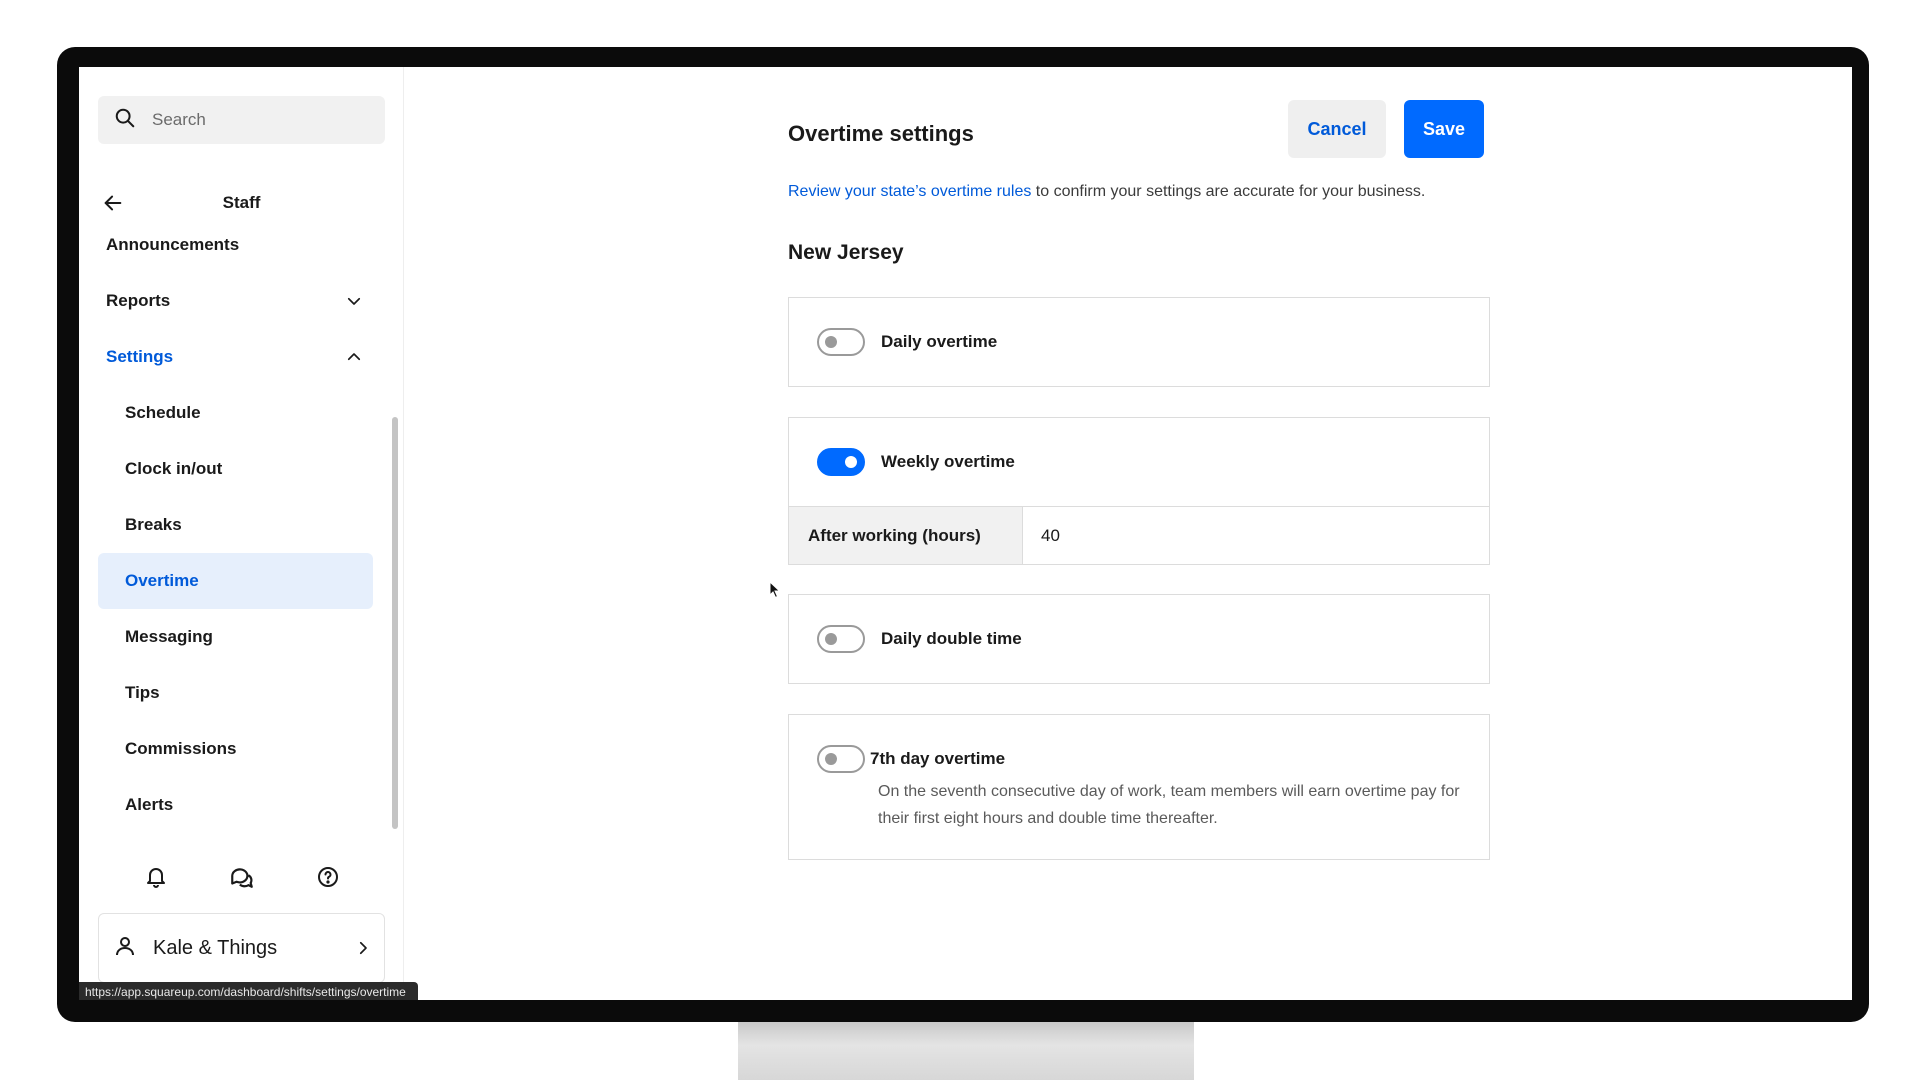 This screenshot has height=1080, width=1920. Describe the element at coordinates (906, 535) in the screenshot. I see `hours-field-label: After working (hours)` at that location.